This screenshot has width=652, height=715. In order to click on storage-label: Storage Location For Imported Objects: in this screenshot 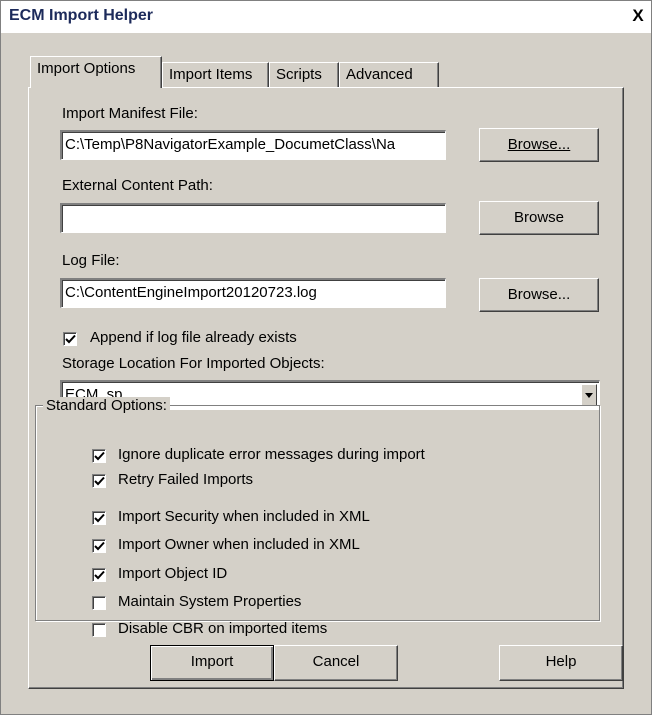, I will do `click(193, 363)`.